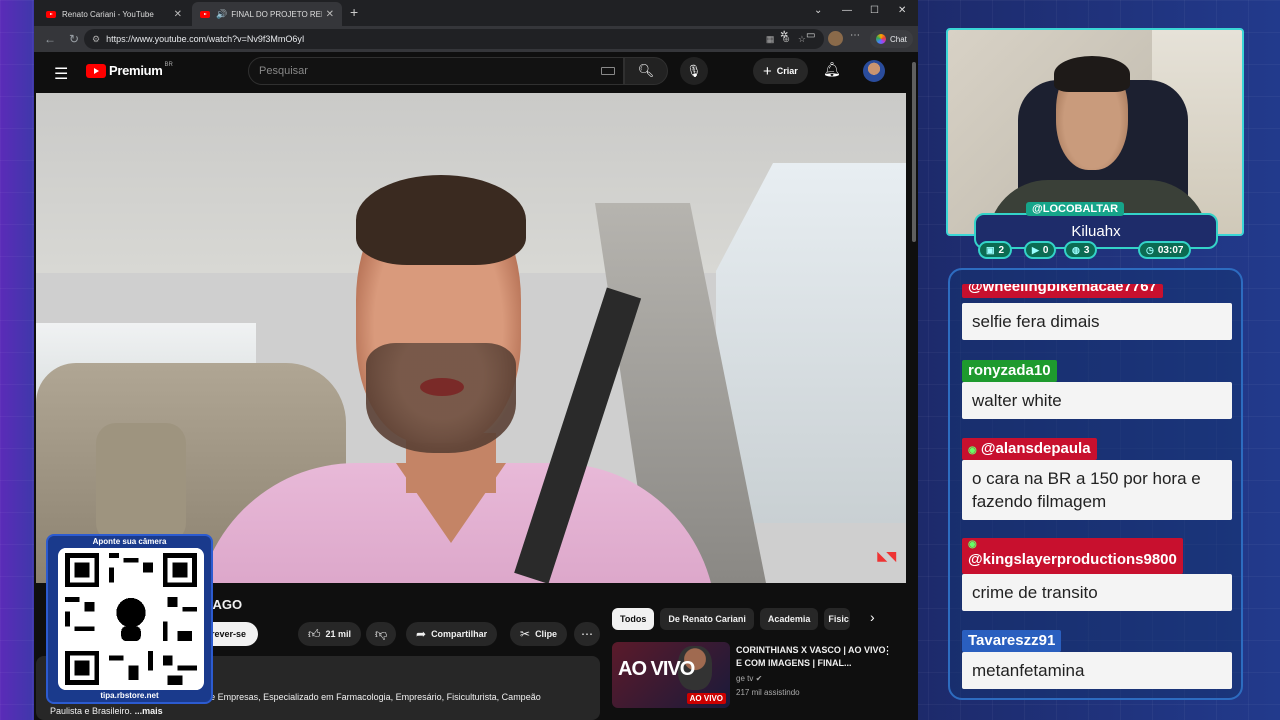 This screenshot has width=1280, height=720. What do you see at coordinates (546, 634) in the screenshot?
I see `clip-label: Clipe` at bounding box center [546, 634].